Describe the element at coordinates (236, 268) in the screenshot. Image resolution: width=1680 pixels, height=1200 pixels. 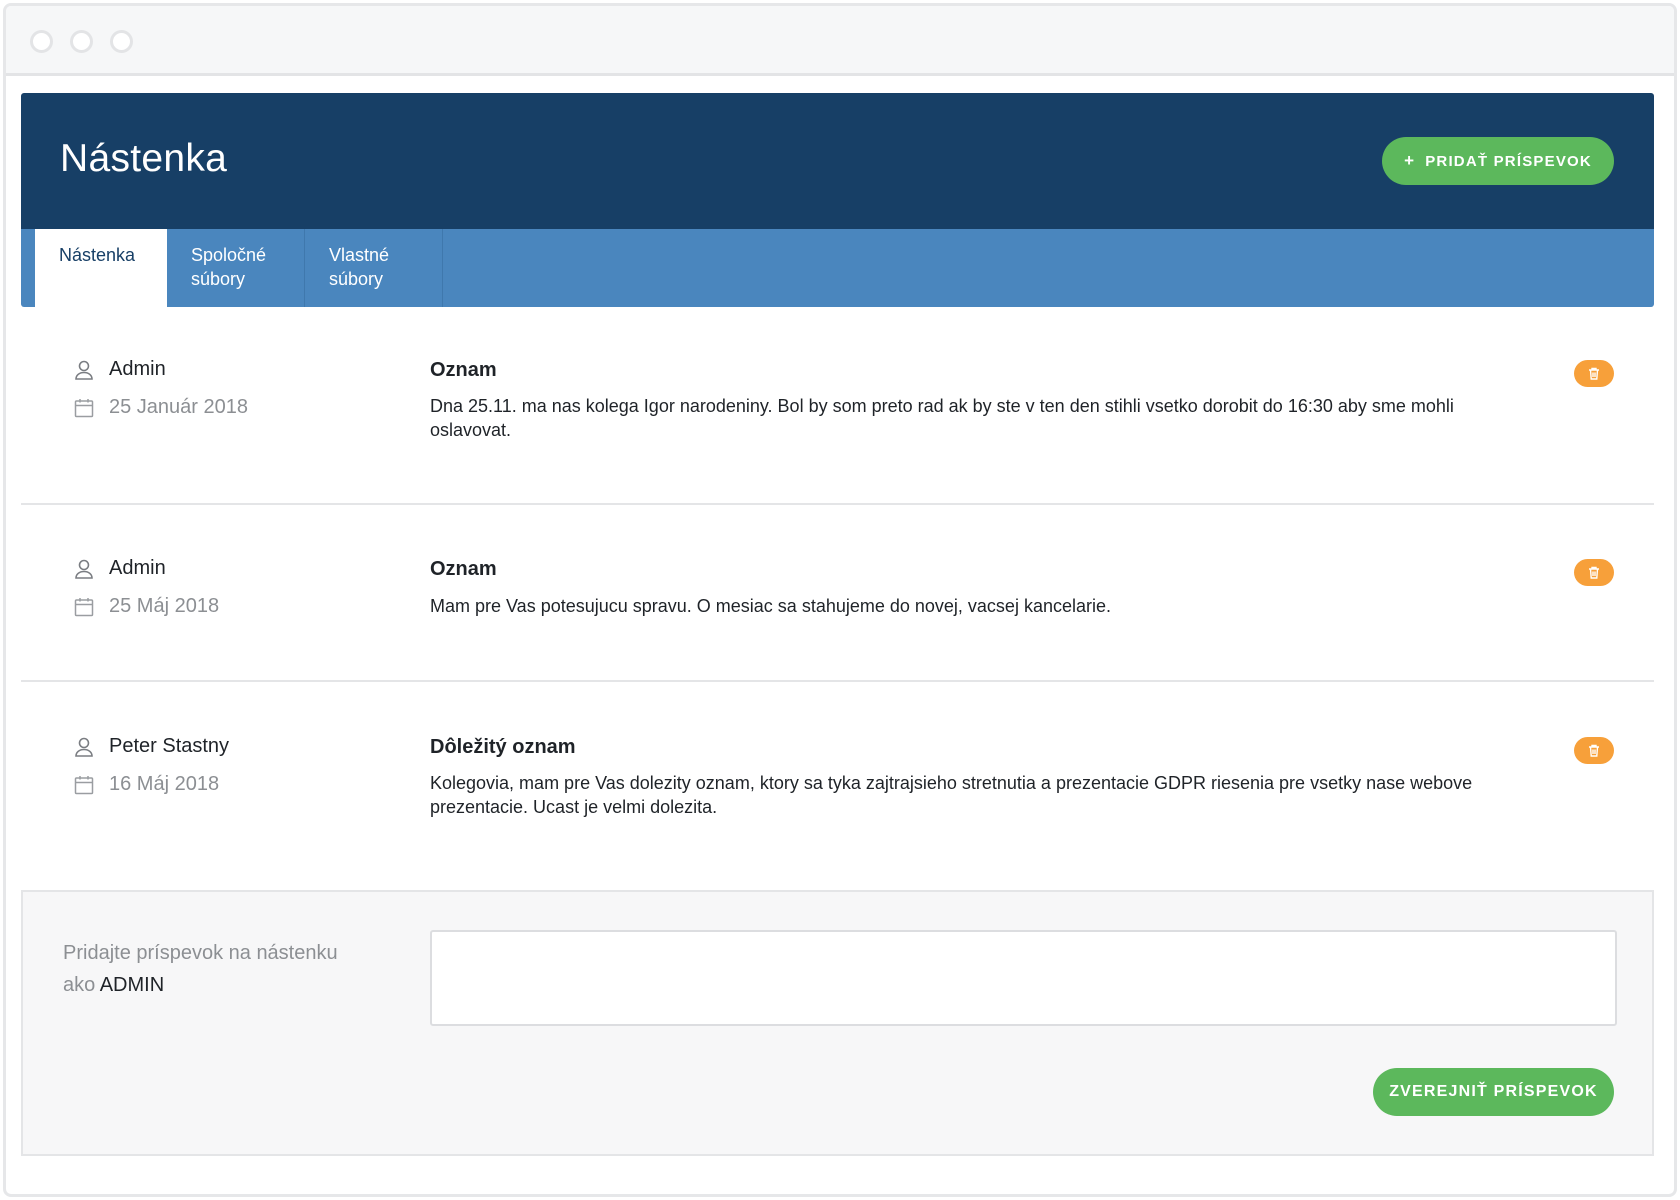
I see `tab-spolocne-subory: Spoločné súbory` at that location.